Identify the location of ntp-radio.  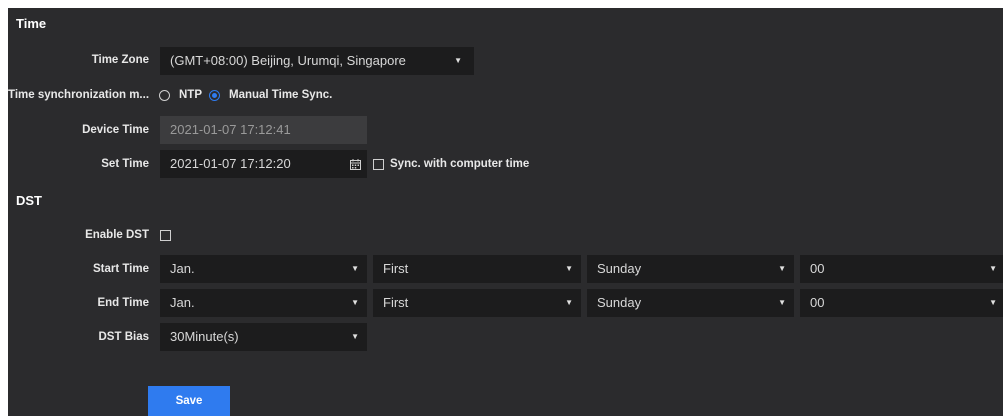
(164, 95).